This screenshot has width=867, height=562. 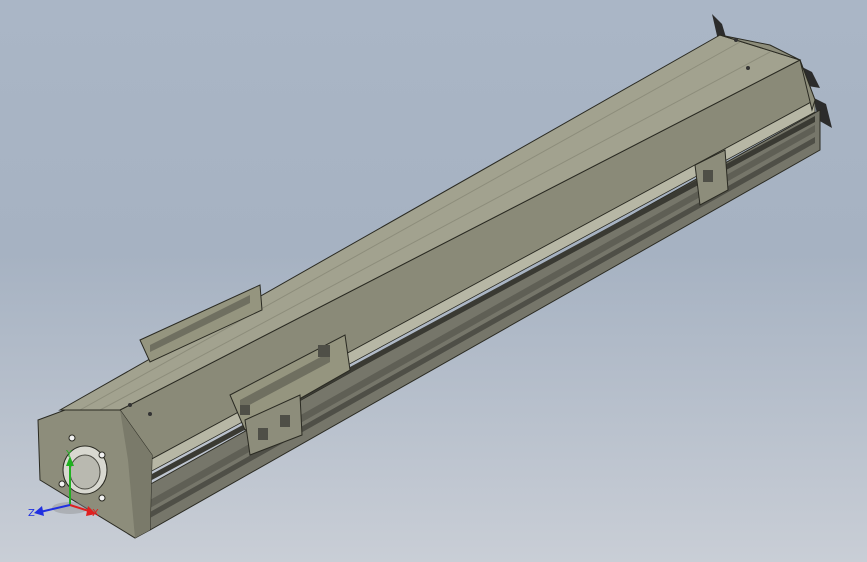 What do you see at coordinates (69, 454) in the screenshot?
I see `y-axis-label: Y` at bounding box center [69, 454].